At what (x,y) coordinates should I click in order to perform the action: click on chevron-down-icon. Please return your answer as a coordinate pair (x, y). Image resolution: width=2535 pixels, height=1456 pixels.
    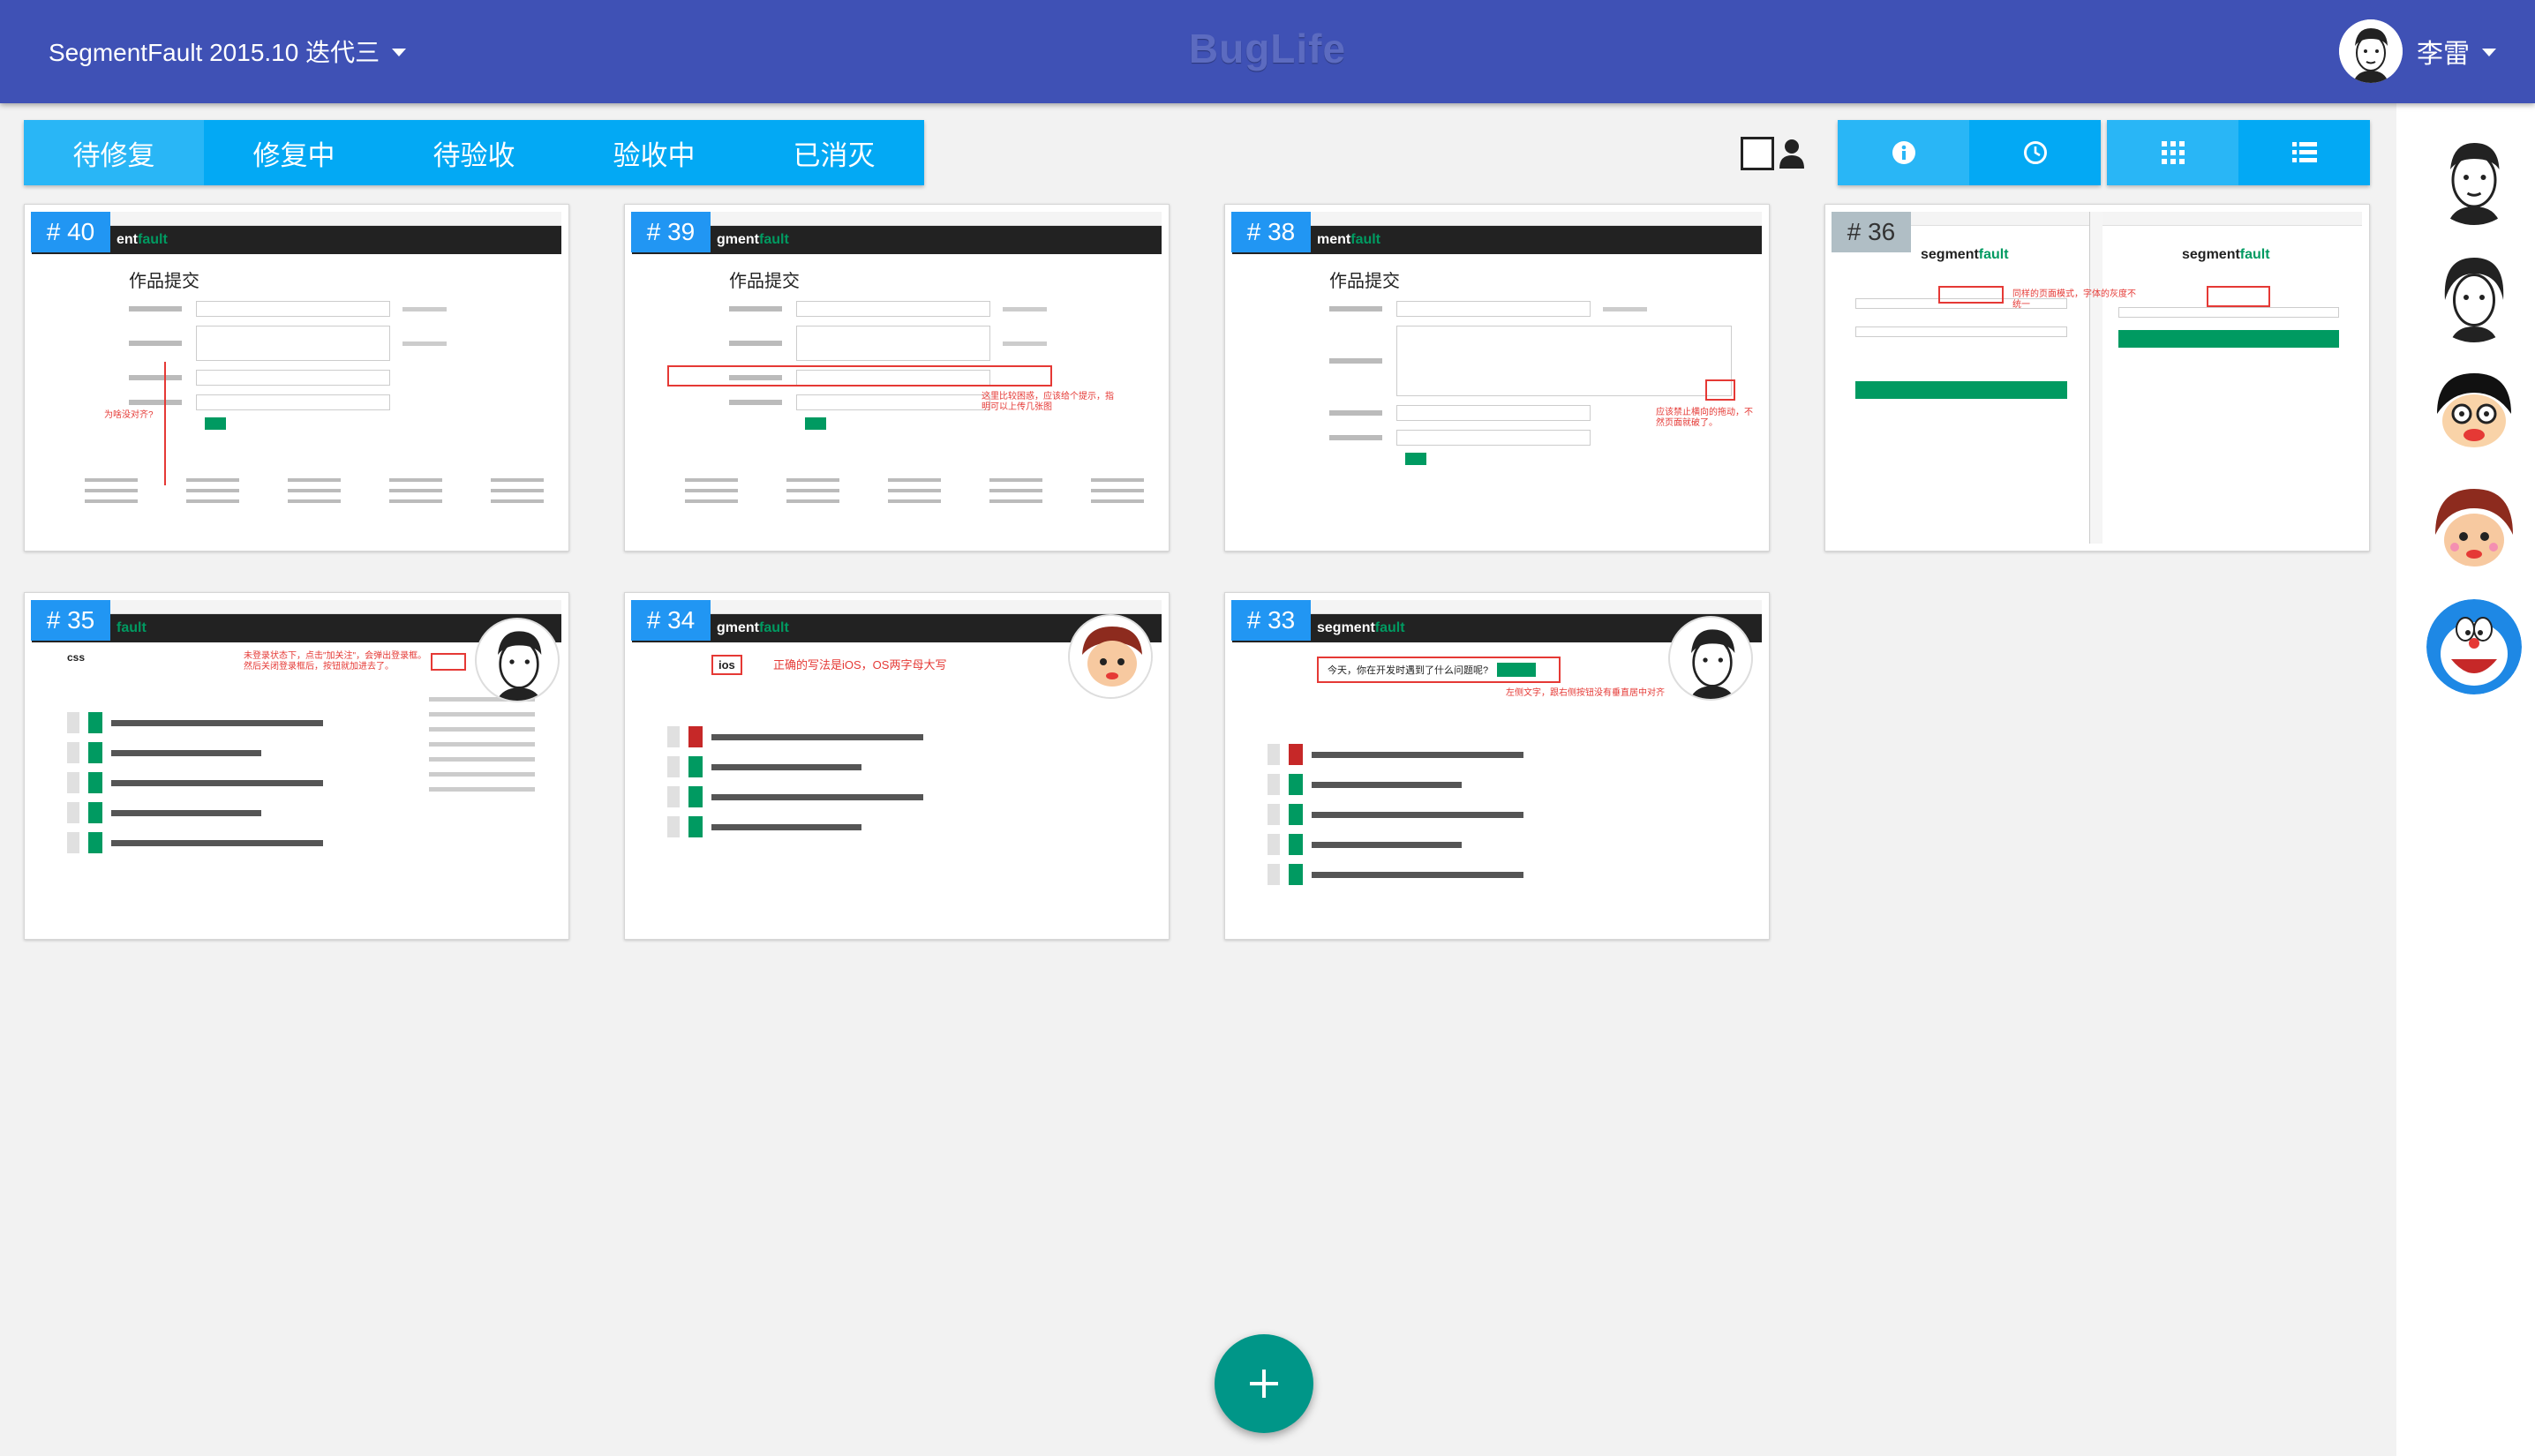
    Looking at the image, I should click on (2489, 52).